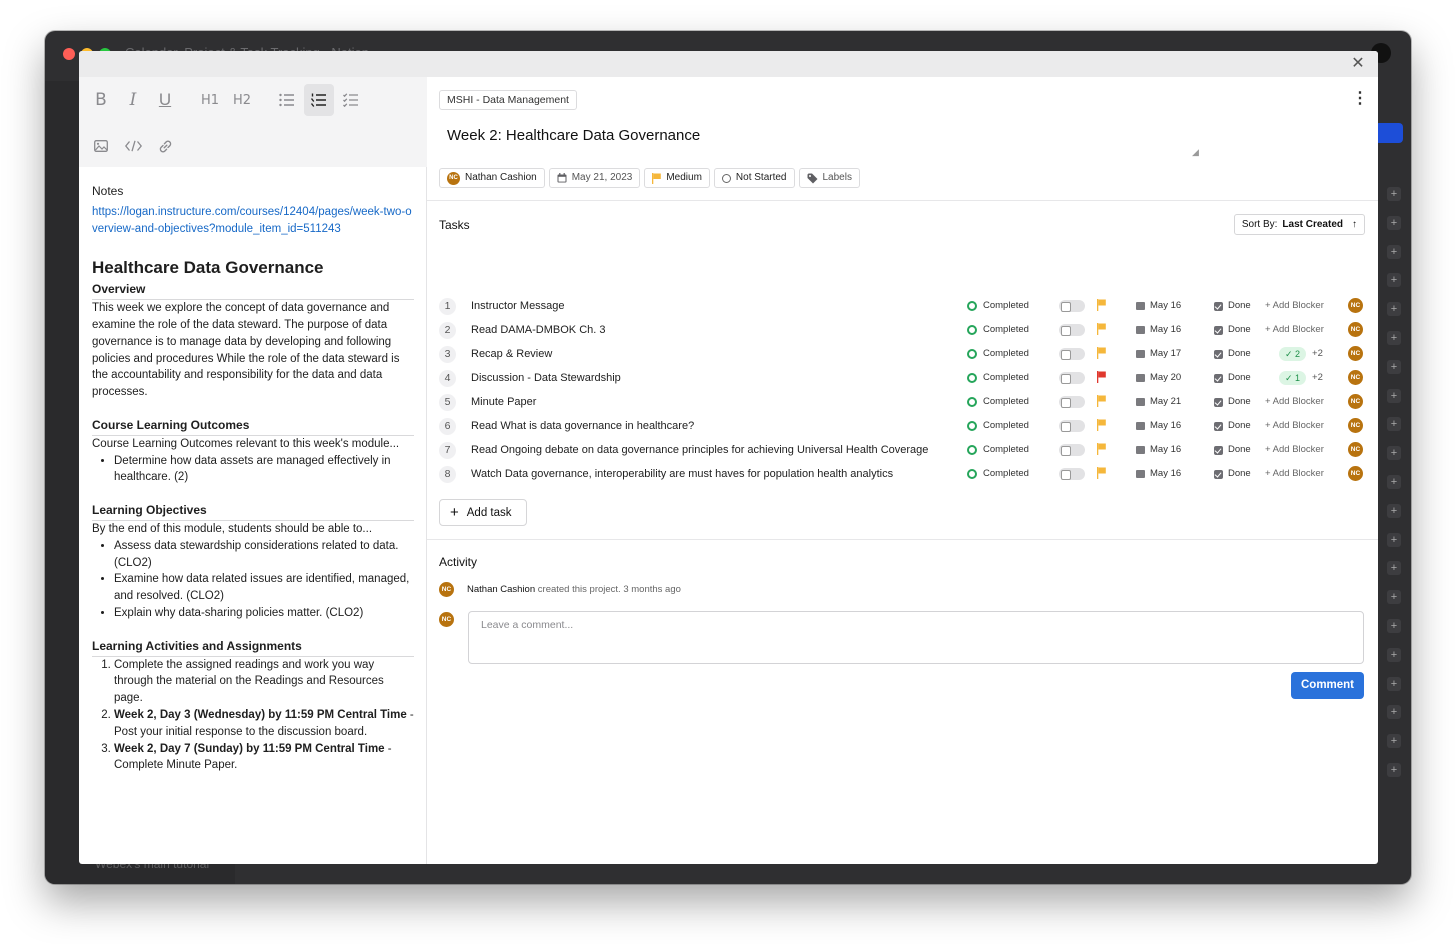  Describe the element at coordinates (133, 100) in the screenshot. I see `italic-button: I` at that location.